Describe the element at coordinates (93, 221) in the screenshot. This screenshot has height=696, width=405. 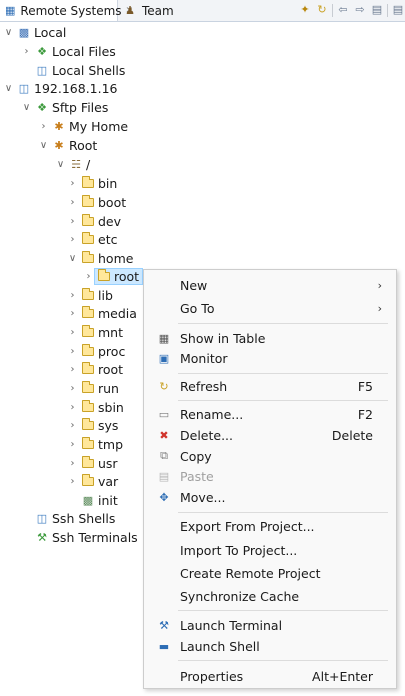
I see `tree-folder: › dev` at that location.